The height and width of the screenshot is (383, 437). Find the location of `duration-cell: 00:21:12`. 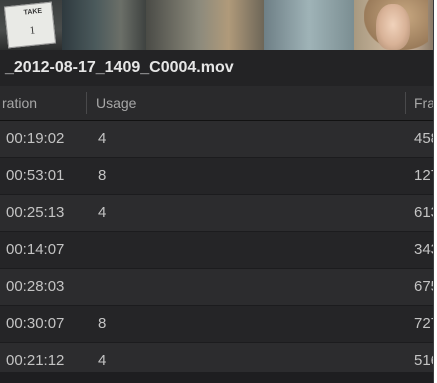

duration-cell: 00:21:12 is located at coordinates (35, 360).